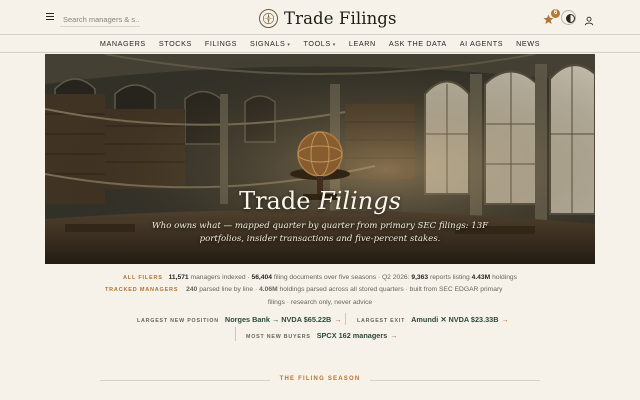  What do you see at coordinates (589, 19) in the screenshot?
I see `user-icon` at bounding box center [589, 19].